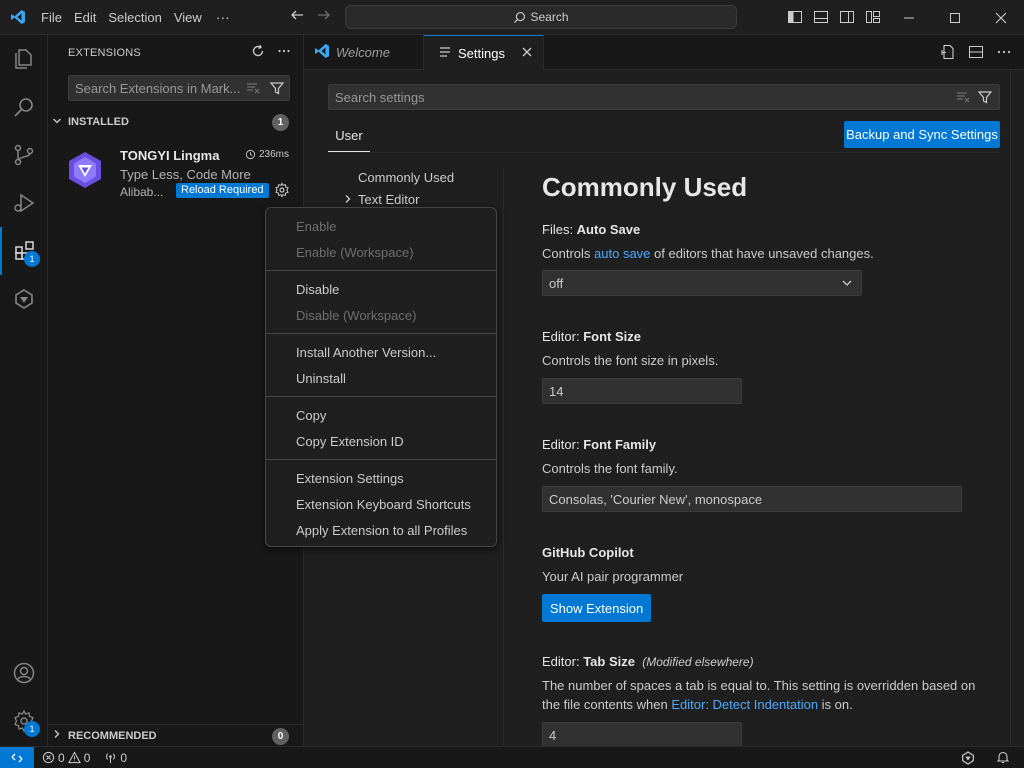  What do you see at coordinates (1004, 53) in the screenshot?
I see `editor-more-actions-icon` at bounding box center [1004, 53].